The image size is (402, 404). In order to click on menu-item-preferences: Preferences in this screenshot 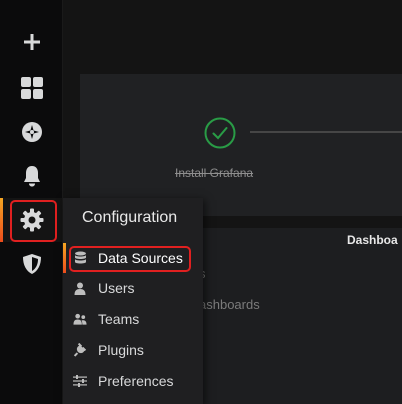, I will do `click(133, 381)`.